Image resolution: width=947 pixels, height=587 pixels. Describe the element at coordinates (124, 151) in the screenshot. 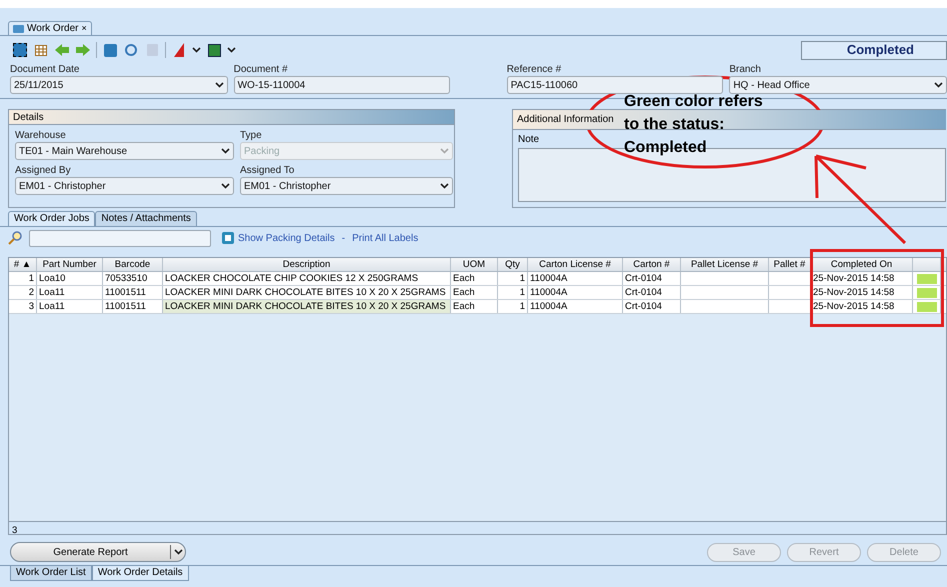

I see `dropdown-field: TE01 - Main Warehouse` at that location.